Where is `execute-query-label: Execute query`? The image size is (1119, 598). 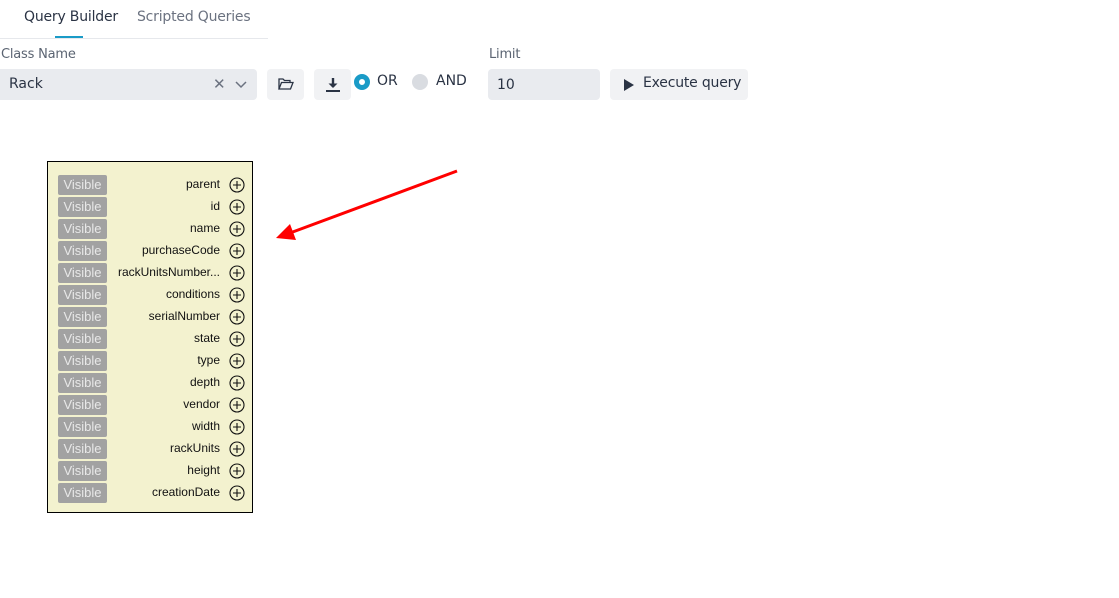
execute-query-label: Execute query is located at coordinates (692, 83).